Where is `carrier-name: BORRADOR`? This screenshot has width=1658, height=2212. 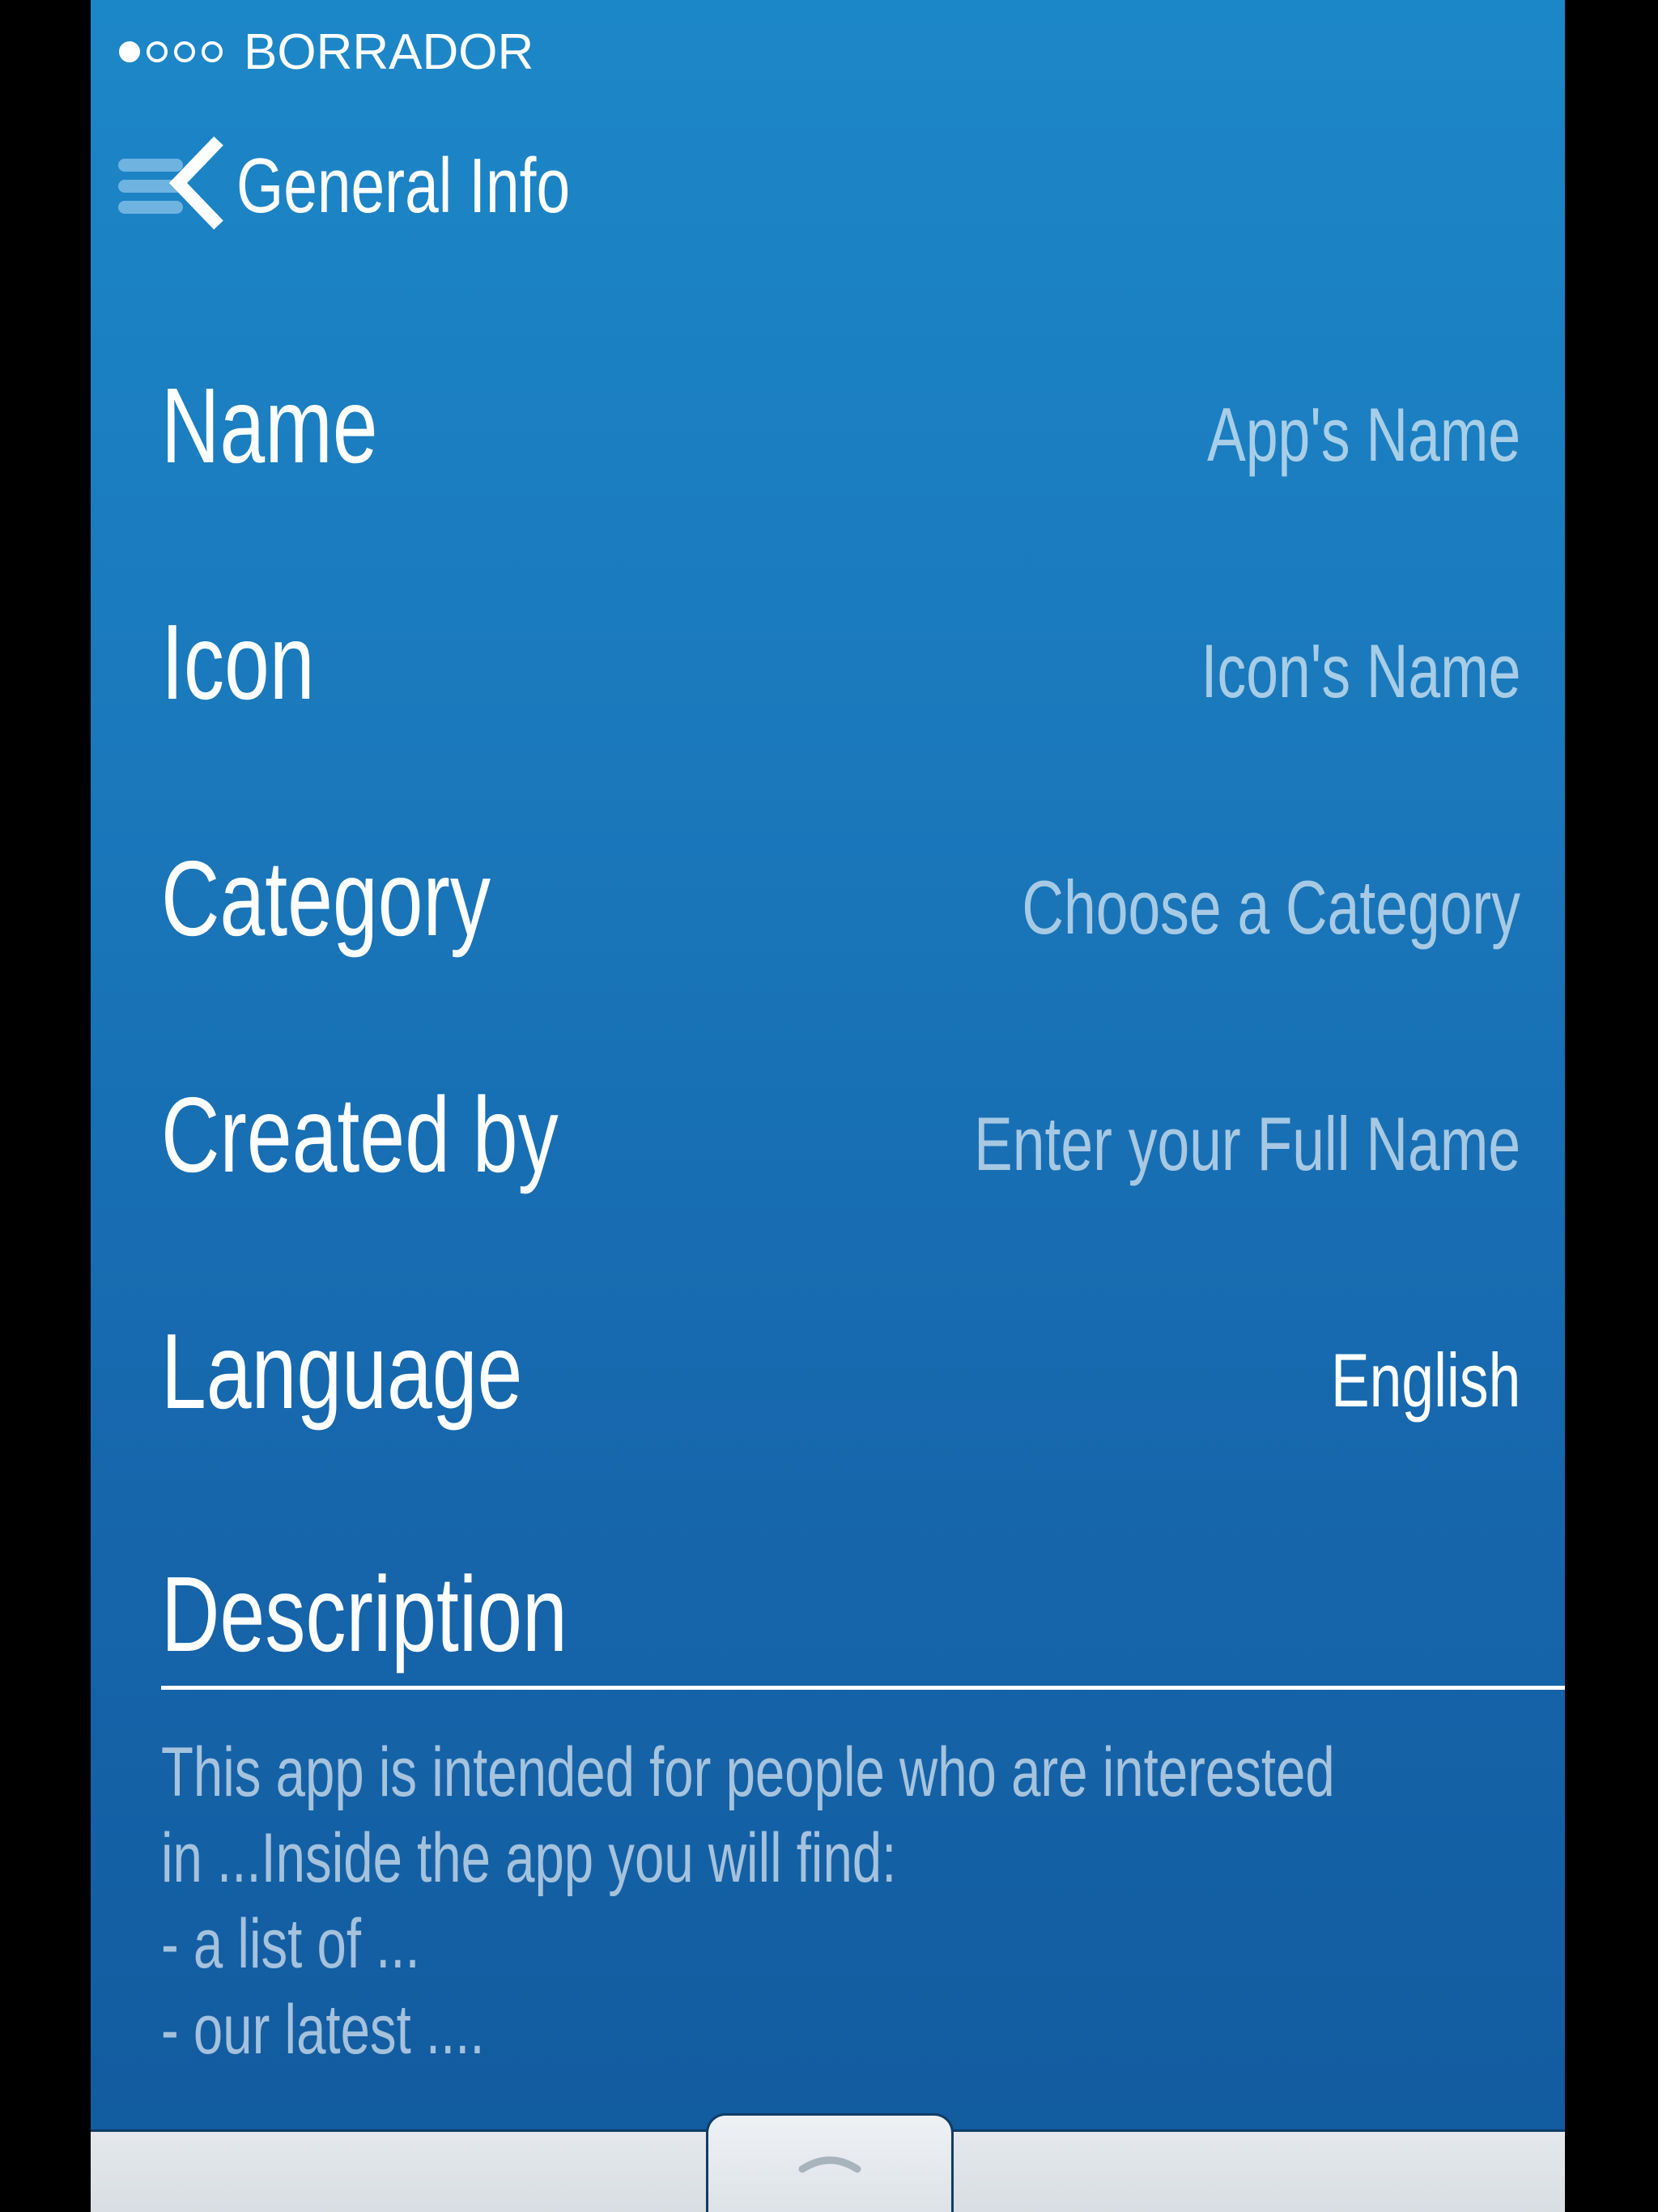 carrier-name: BORRADOR is located at coordinates (389, 52).